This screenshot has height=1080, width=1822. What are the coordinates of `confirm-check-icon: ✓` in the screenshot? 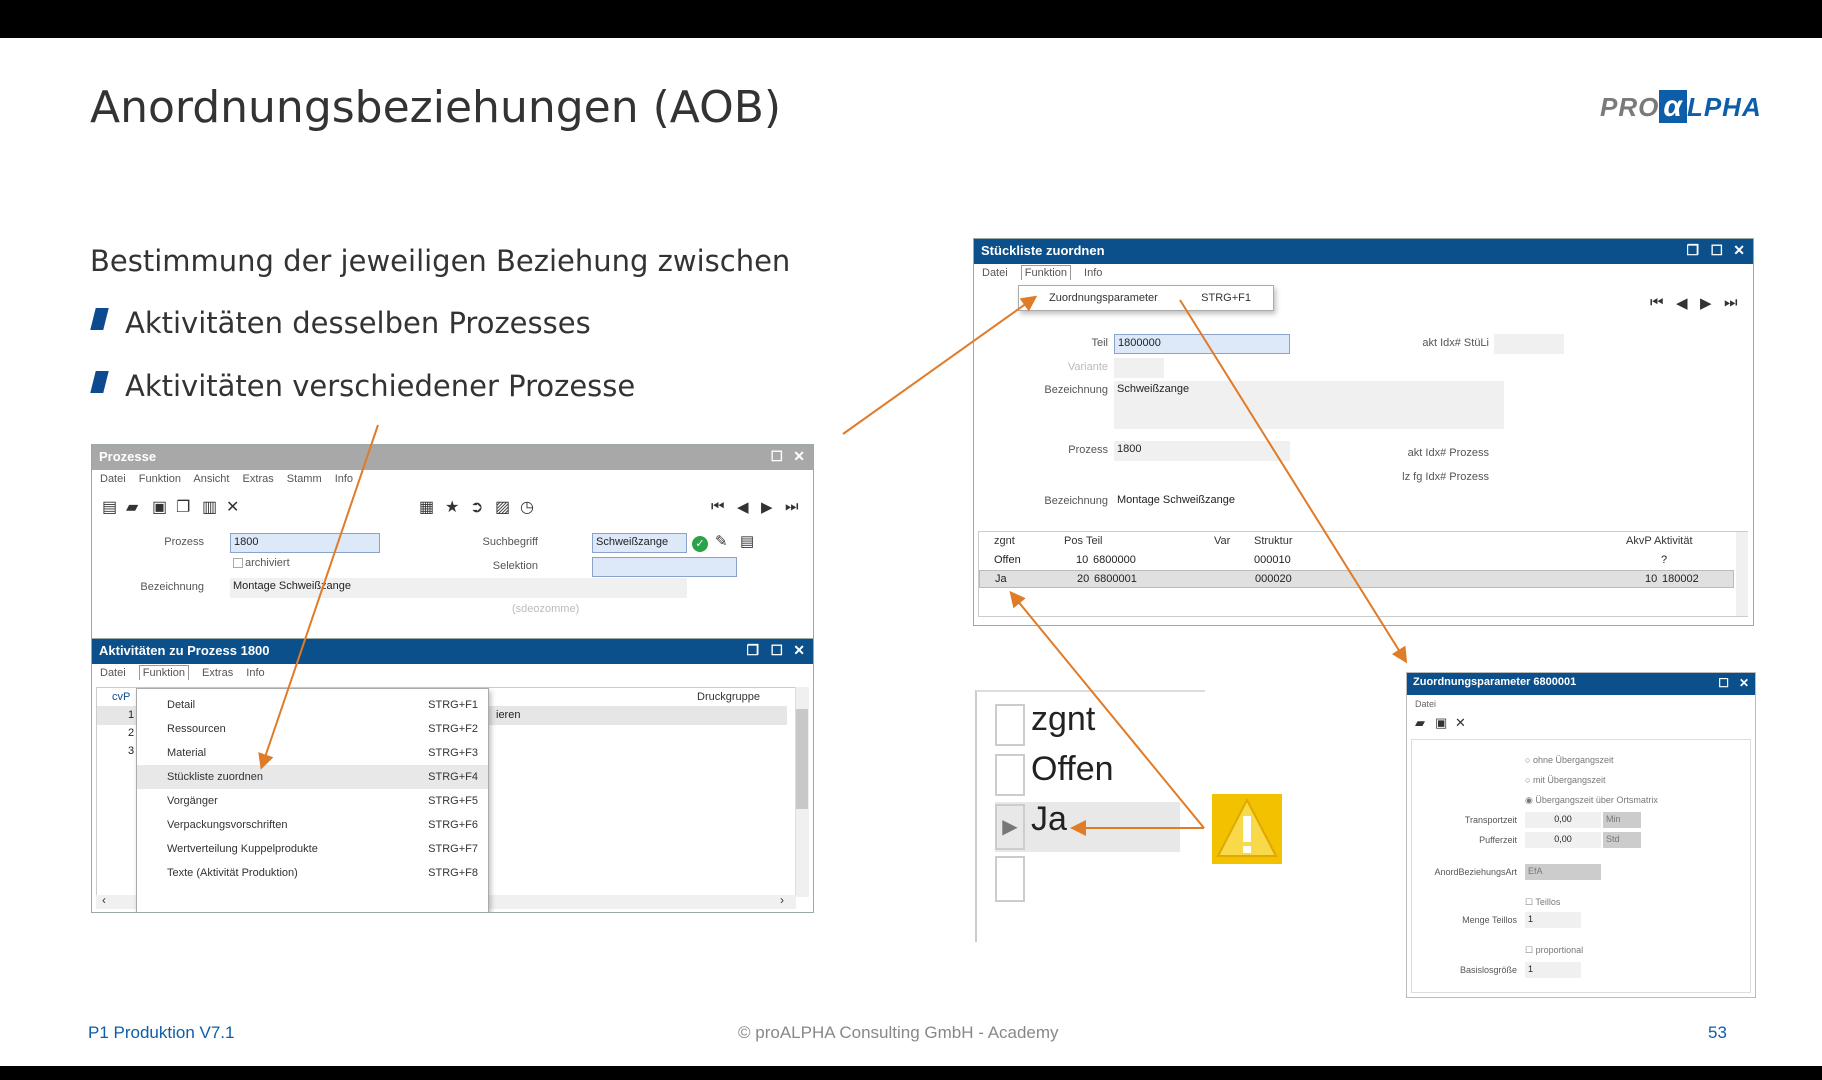 It's located at (700, 544).